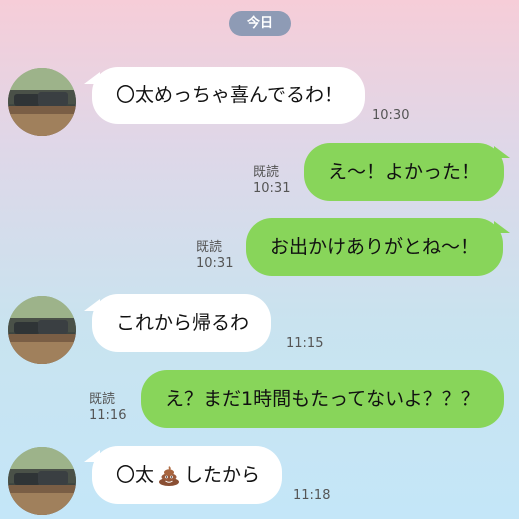  Describe the element at coordinates (260, 23) in the screenshot. I see `date-divider: 今日` at that location.